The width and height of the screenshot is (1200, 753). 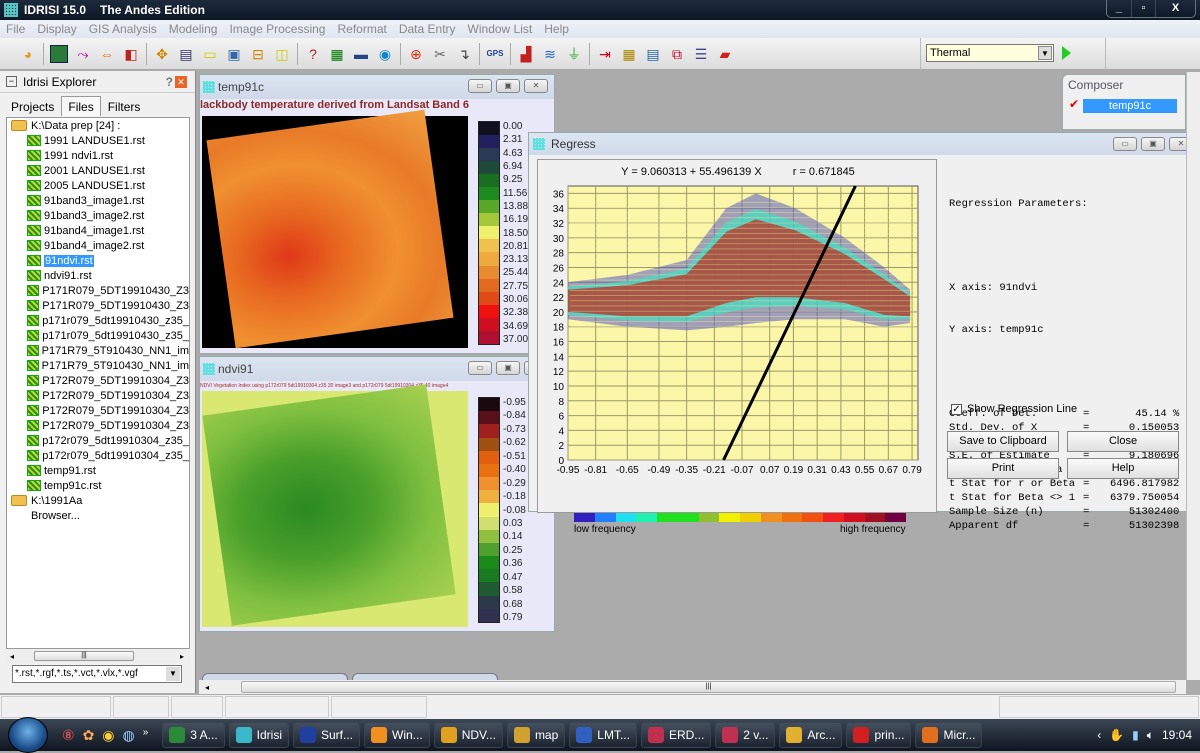 What do you see at coordinates (416, 54) in the screenshot?
I see `crosshair-icon: ⊕` at bounding box center [416, 54].